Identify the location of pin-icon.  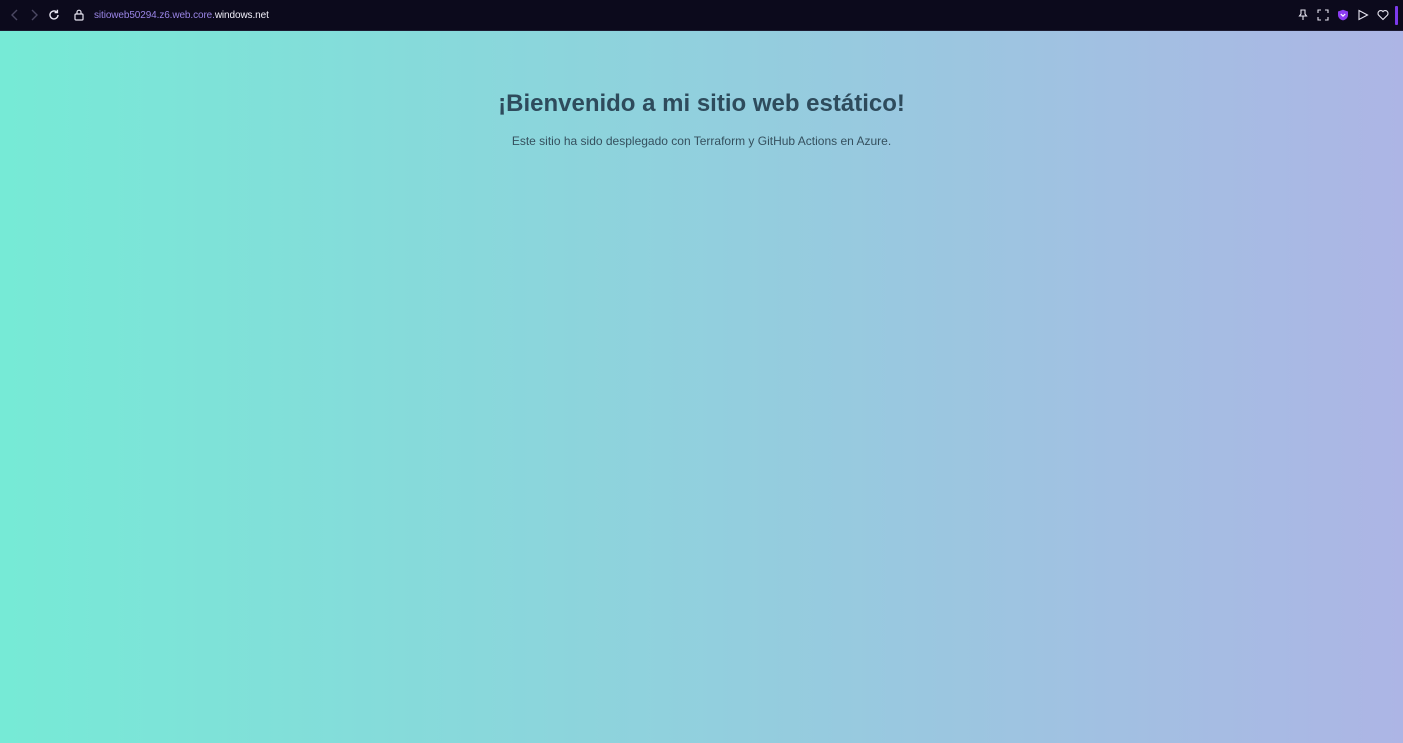
(1303, 15).